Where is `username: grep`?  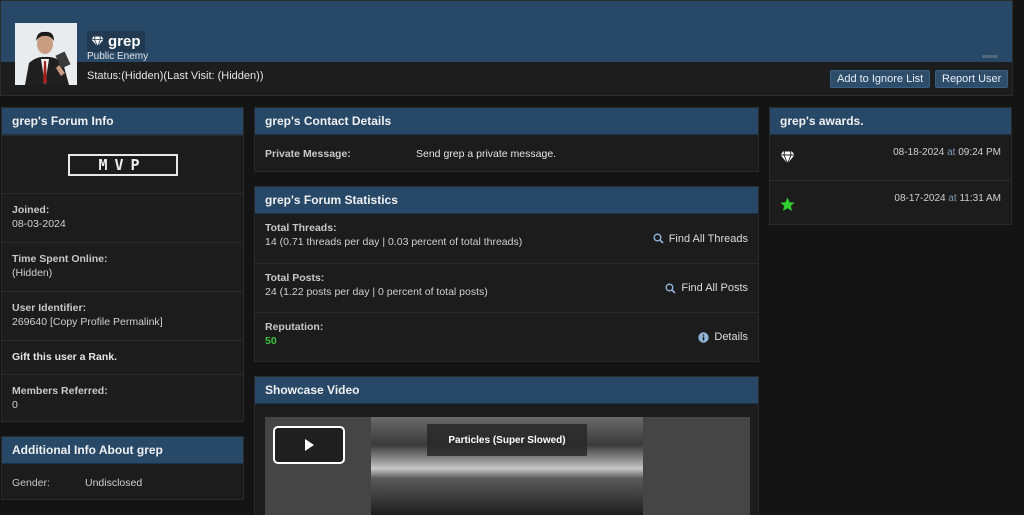 username: grep is located at coordinates (116, 41).